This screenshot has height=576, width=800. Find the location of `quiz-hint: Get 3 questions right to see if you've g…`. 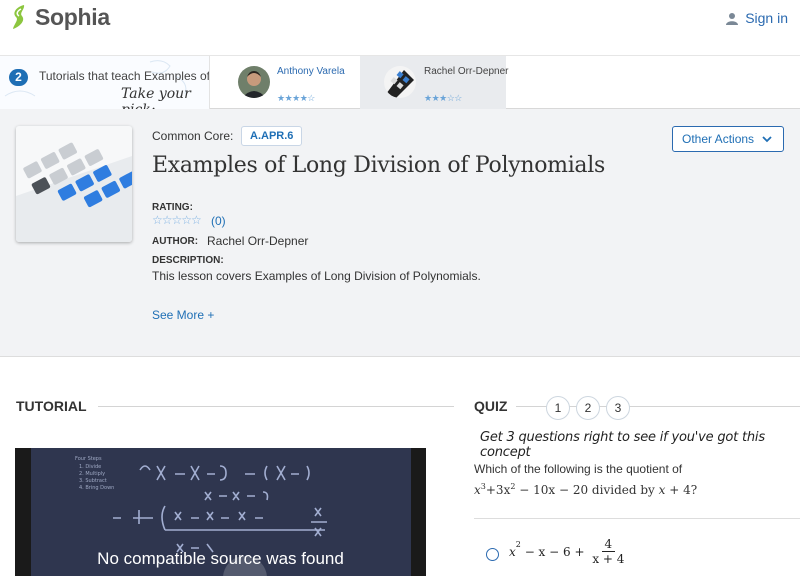

quiz-hint: Get 3 questions right to see if you've g… is located at coordinates (622, 445).